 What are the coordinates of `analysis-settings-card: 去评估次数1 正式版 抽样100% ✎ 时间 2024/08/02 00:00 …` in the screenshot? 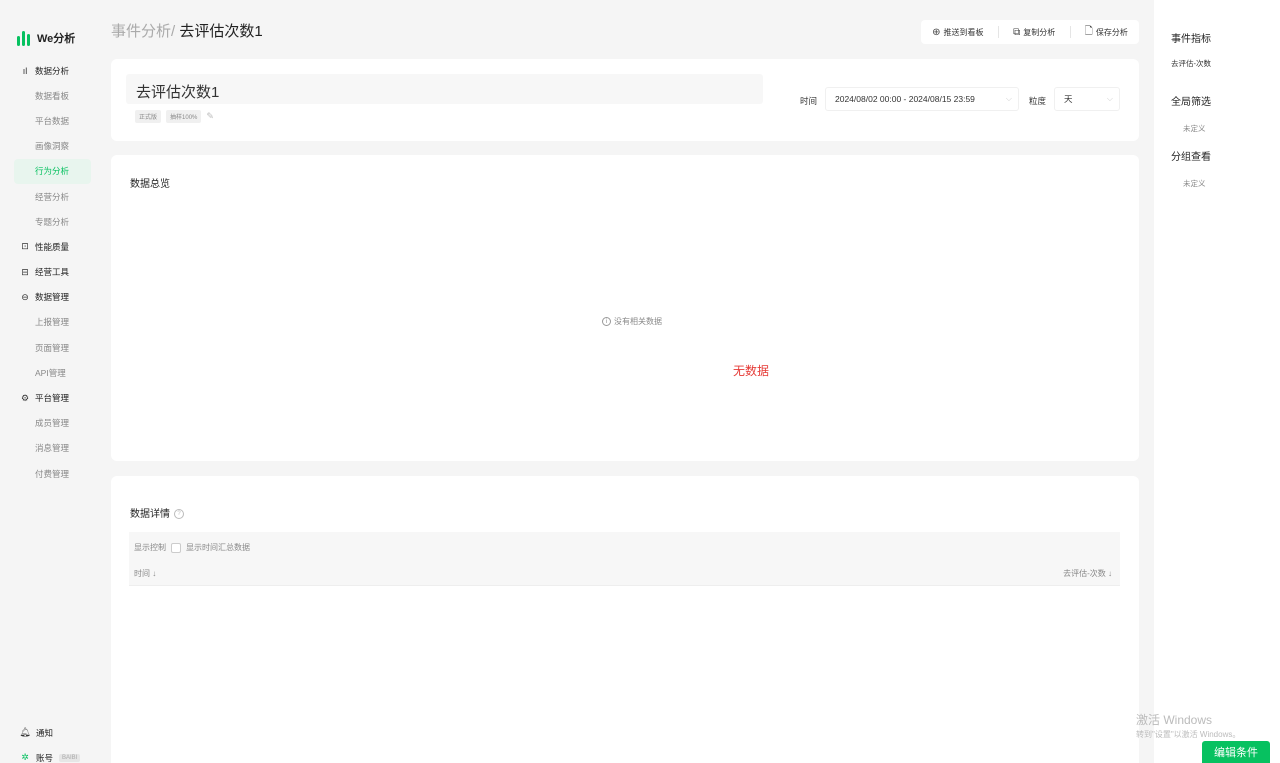 It's located at (625, 100).